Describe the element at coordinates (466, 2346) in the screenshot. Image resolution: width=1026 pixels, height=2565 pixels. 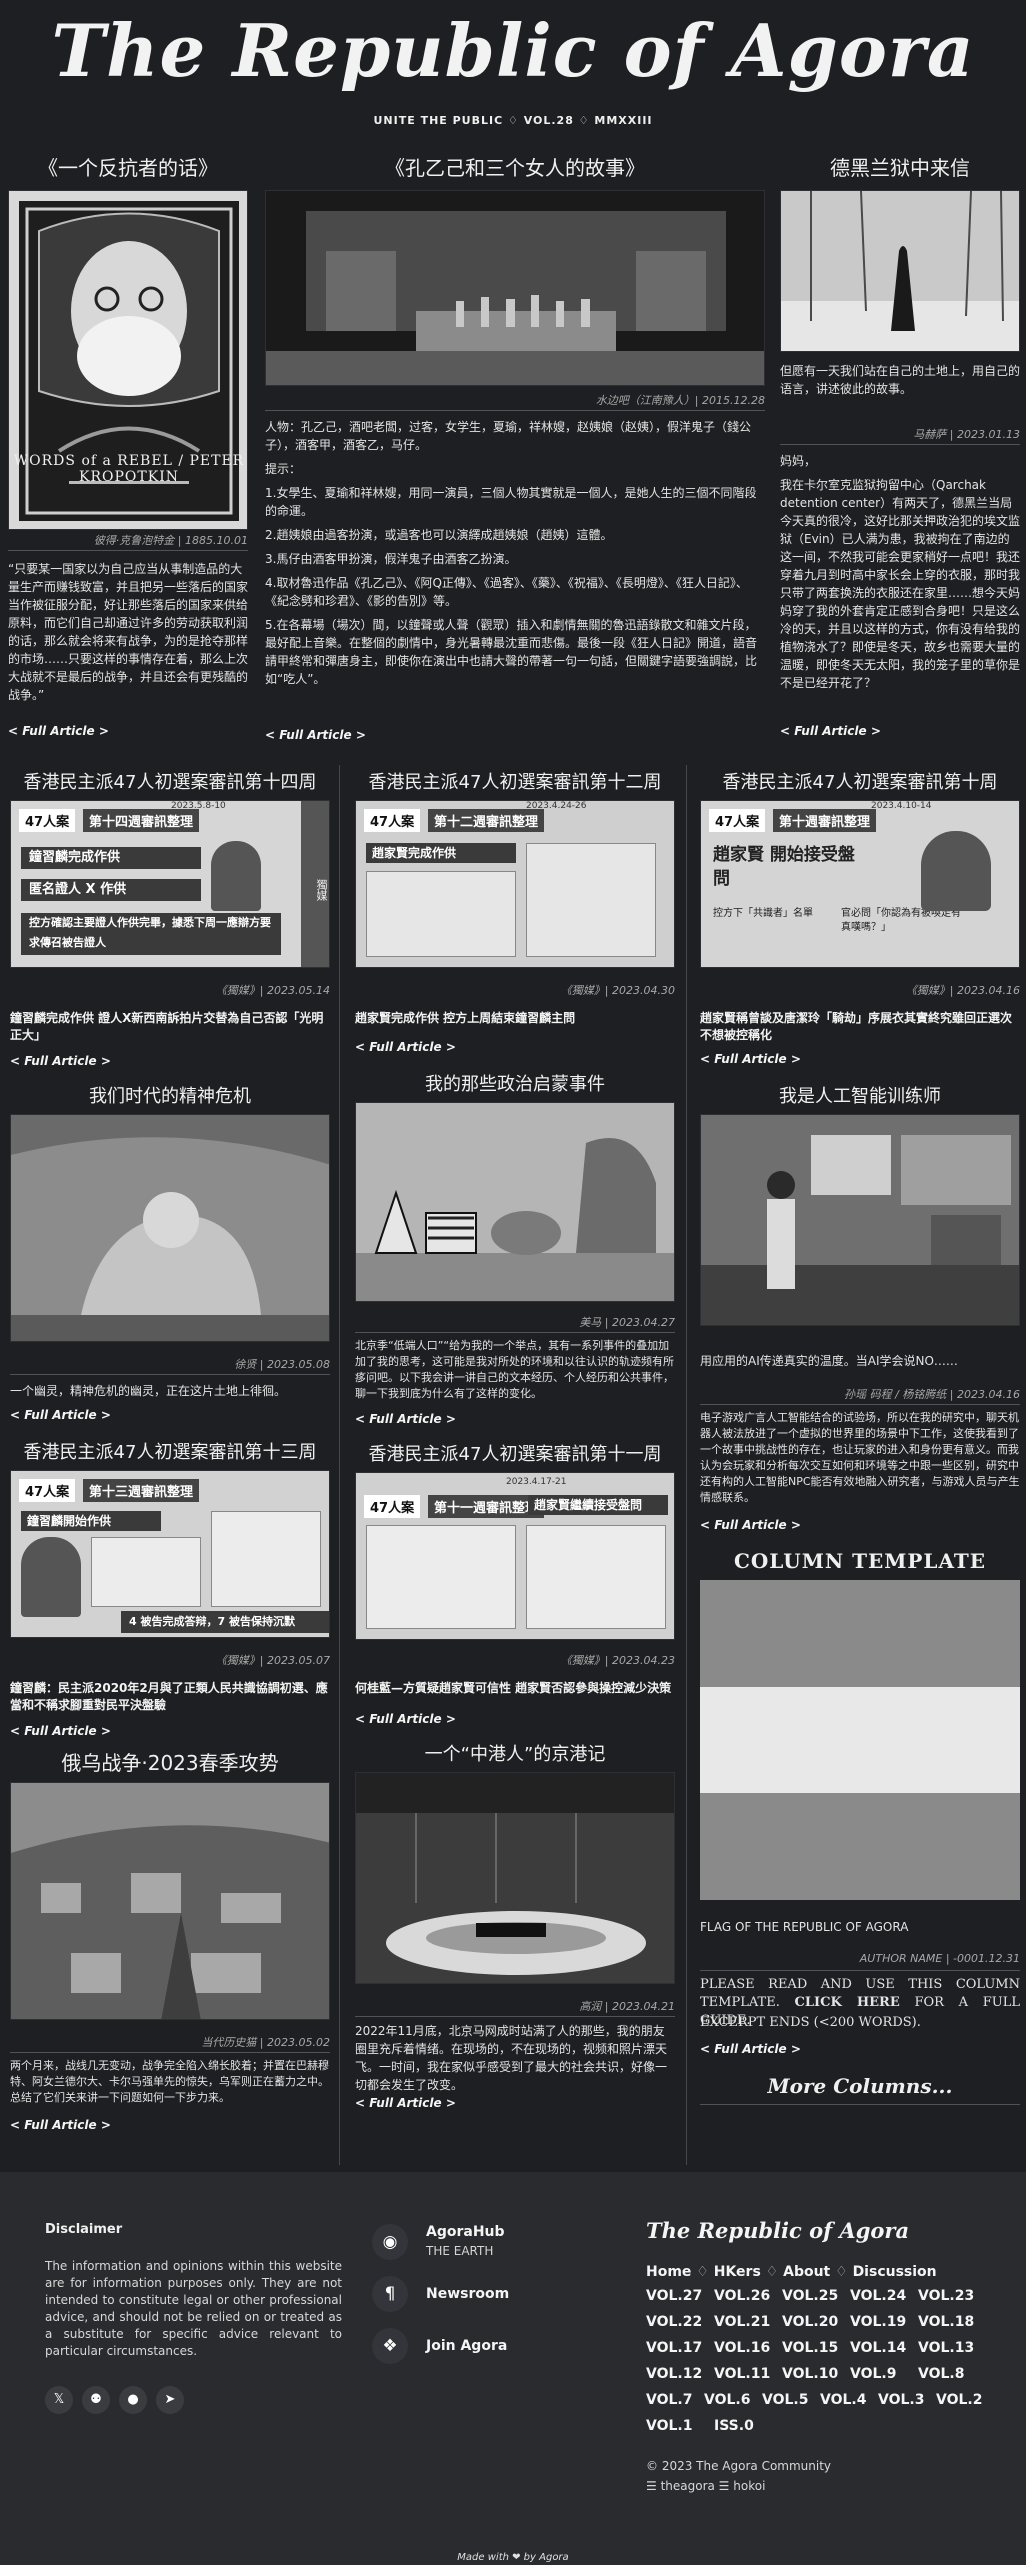
I see `footer-link-join: Join Agora` at that location.